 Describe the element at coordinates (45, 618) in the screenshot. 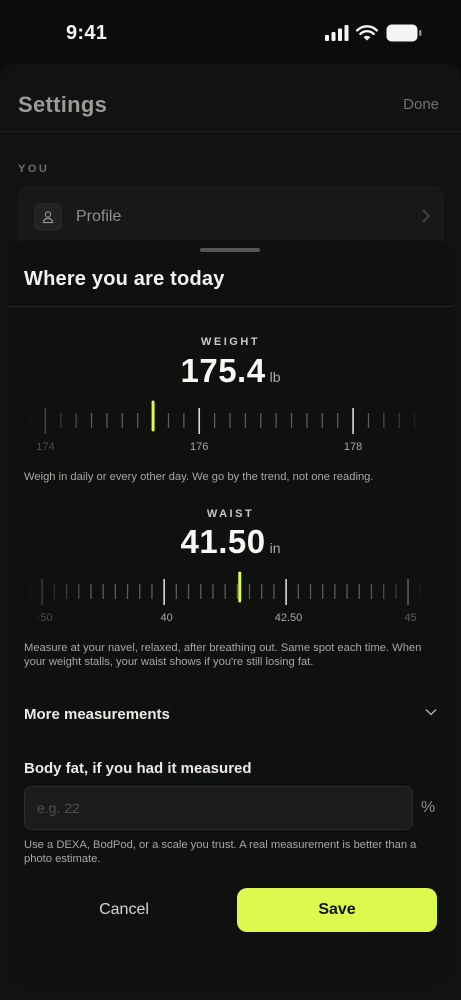

I see `waist-ruler-tick-label: ·50` at that location.